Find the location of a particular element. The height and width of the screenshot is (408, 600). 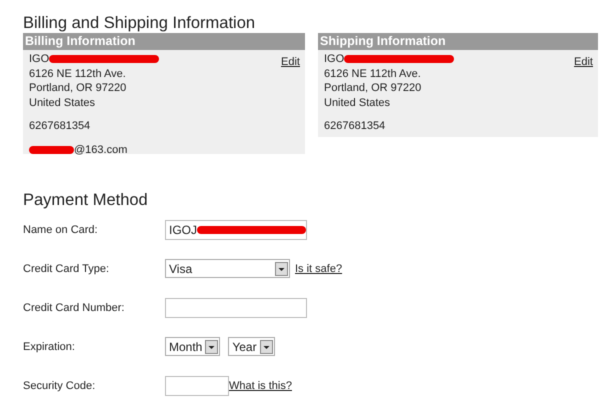

help-link: Is it safe? is located at coordinates (318, 268).